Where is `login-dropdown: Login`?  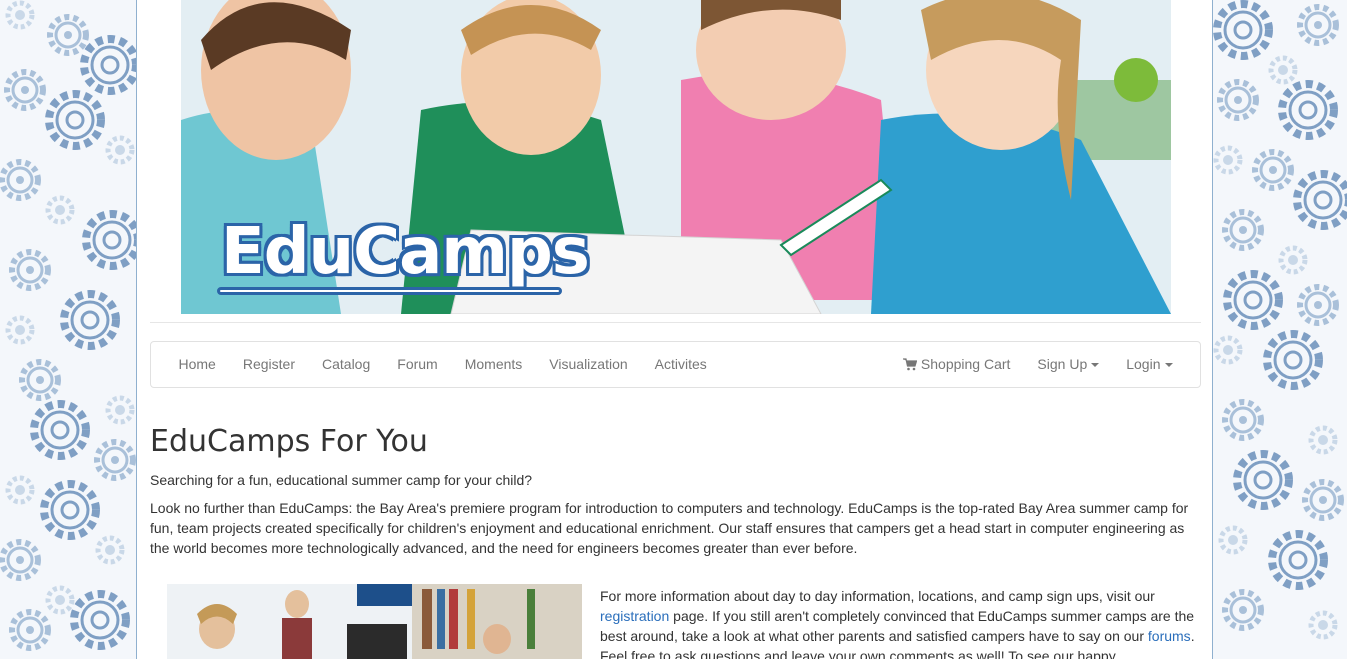
login-dropdown: Login is located at coordinates (1149, 364).